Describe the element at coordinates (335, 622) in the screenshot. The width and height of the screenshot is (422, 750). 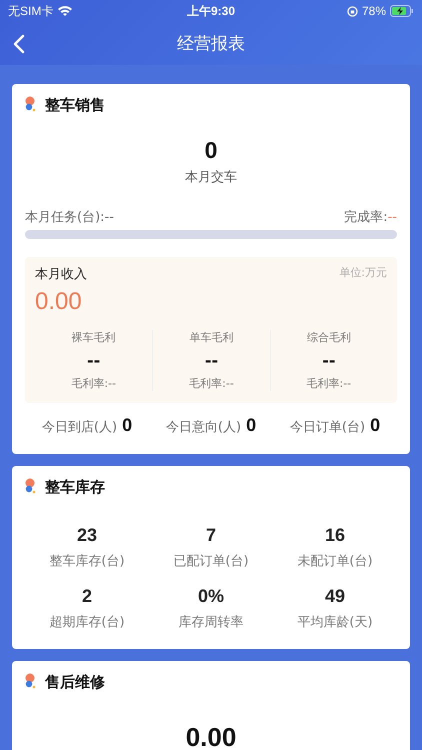
I see `stat-label: 平均库龄(天)` at that location.